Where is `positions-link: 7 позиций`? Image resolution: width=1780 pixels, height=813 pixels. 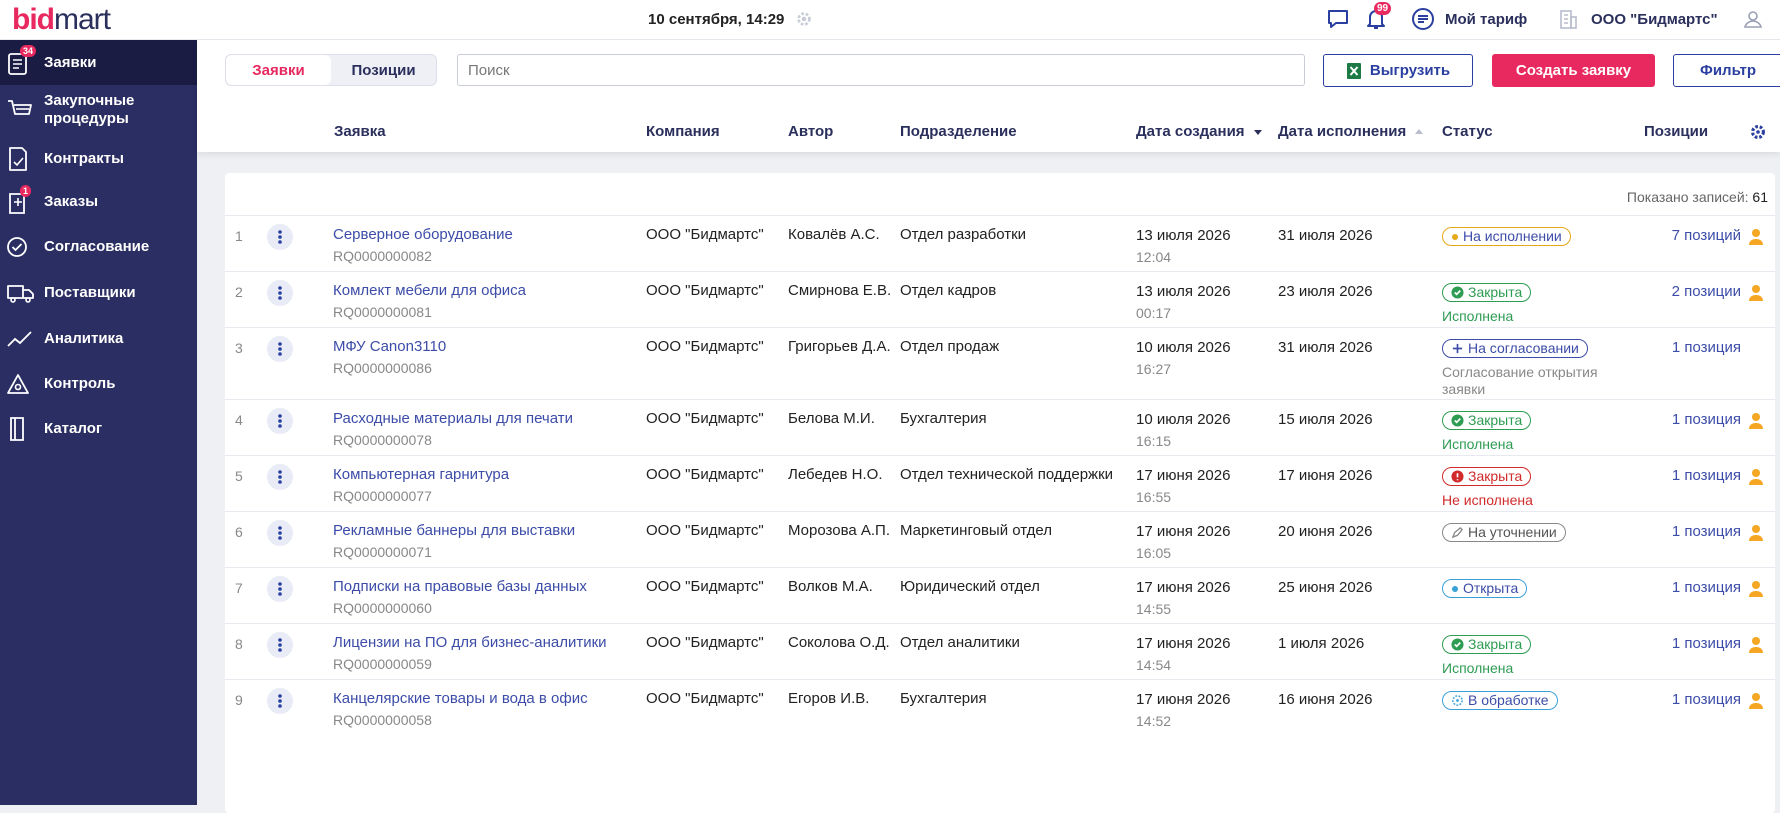
positions-link: 7 позиций is located at coordinates (1689, 235).